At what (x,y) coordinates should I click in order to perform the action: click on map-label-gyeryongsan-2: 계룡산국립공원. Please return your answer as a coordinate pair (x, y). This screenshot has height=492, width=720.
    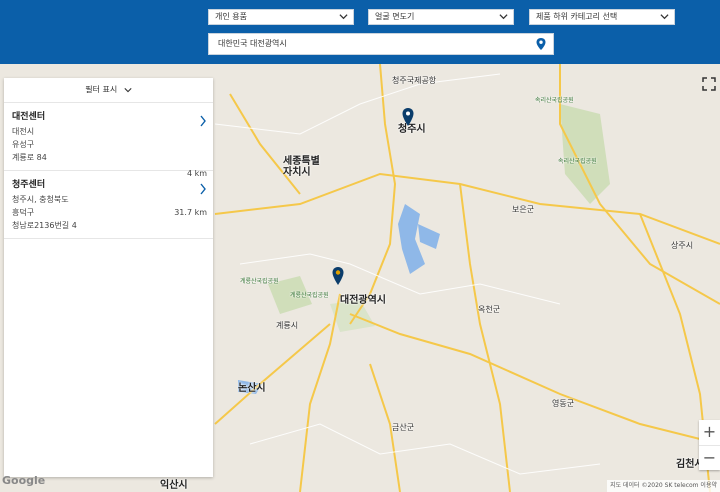
    Looking at the image, I should click on (309, 295).